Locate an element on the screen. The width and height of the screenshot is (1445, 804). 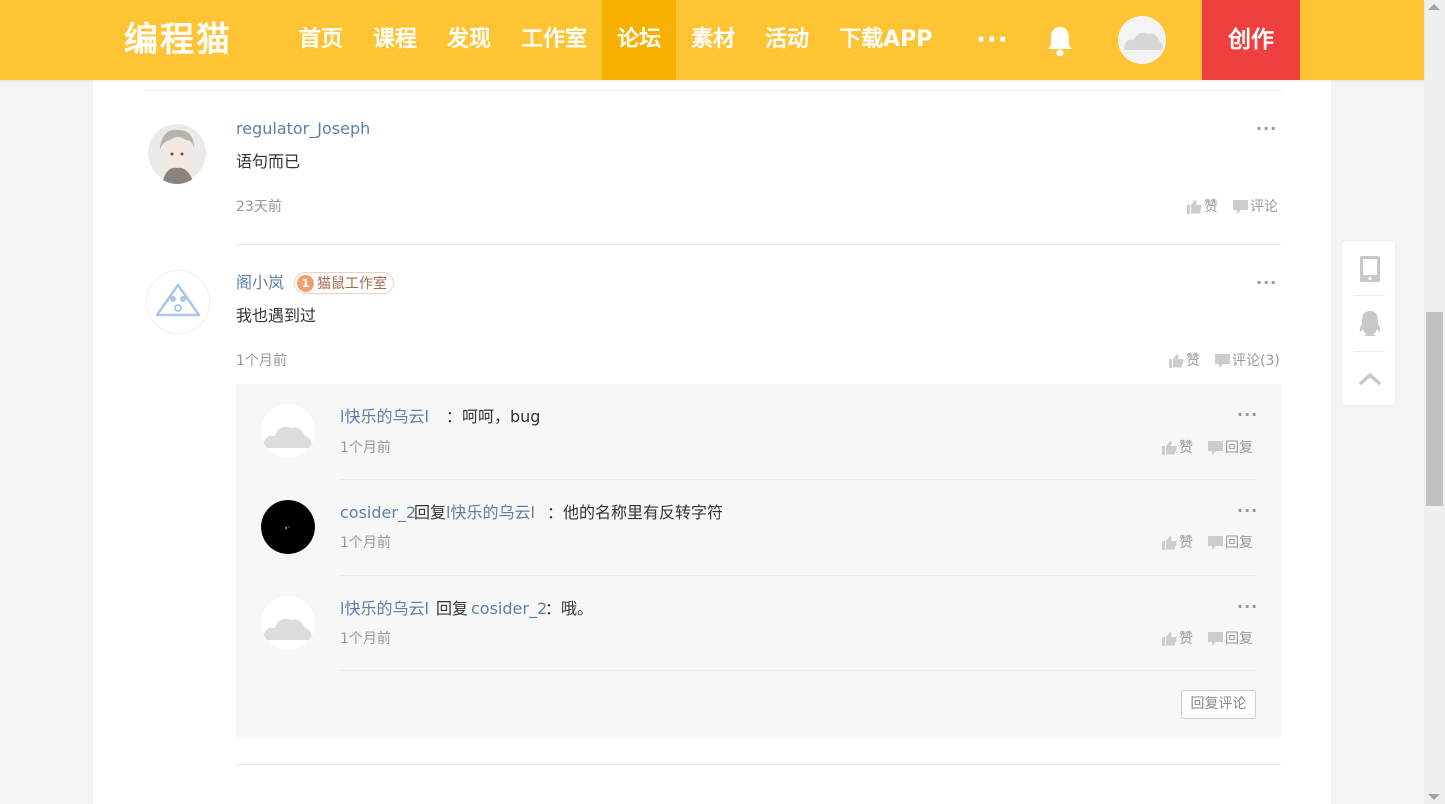
nav-menu: 首页 课程 发现 工作室 论坛 素材 活动 下载APP is located at coordinates (615, 40).